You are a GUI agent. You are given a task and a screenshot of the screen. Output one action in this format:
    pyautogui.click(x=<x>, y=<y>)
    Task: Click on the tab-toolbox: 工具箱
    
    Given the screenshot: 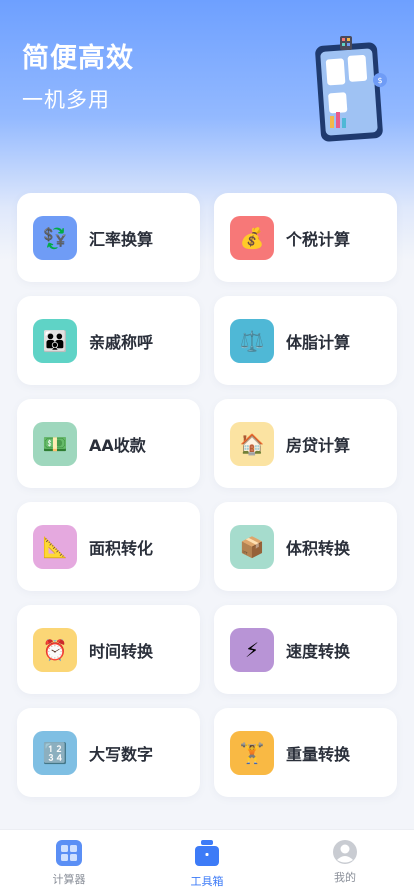 What is the action you would take?
    pyautogui.click(x=207, y=863)
    